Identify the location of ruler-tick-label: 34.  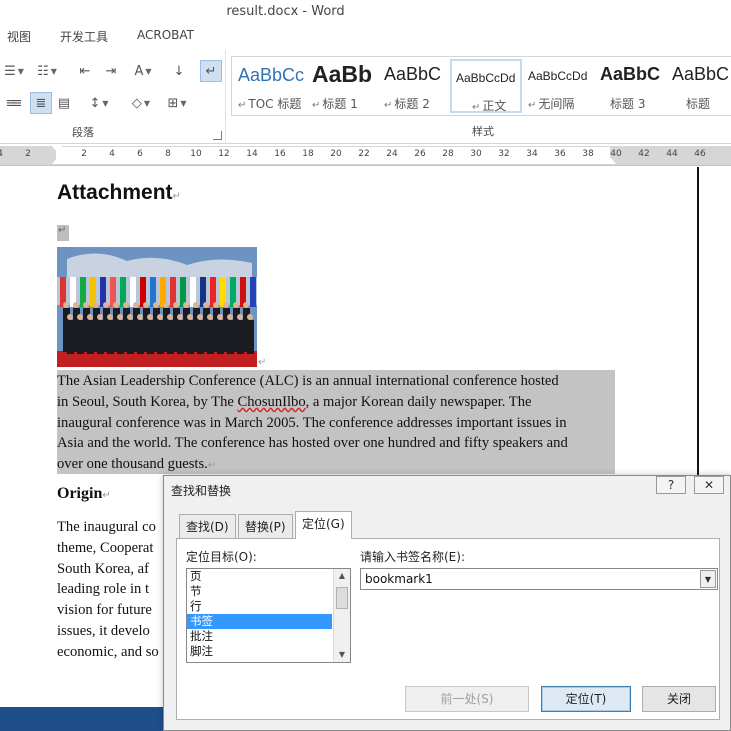
(532, 154).